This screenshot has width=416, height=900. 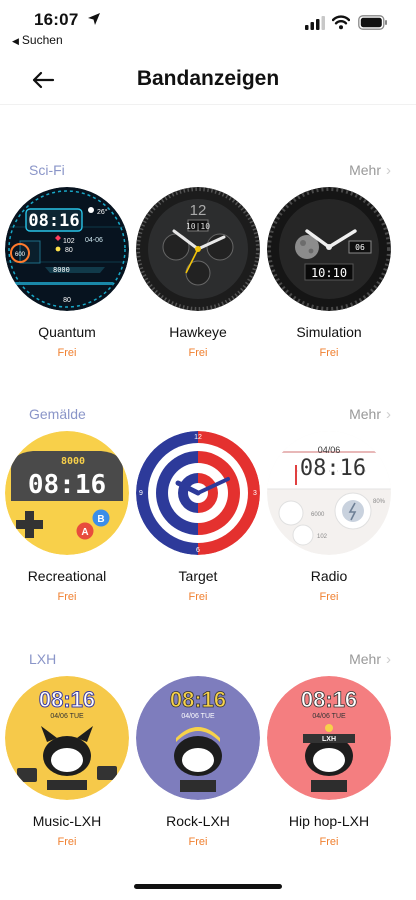 I want to click on back-triangle-icon: ◀, so click(x=15, y=41).